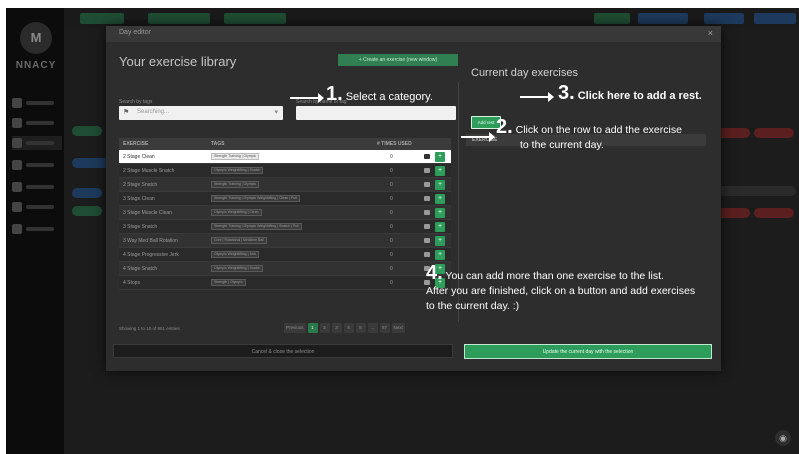  Describe the element at coordinates (236, 212) in the screenshot. I see `exercise-tag: Olympic Weightlifting | Clean` at that location.